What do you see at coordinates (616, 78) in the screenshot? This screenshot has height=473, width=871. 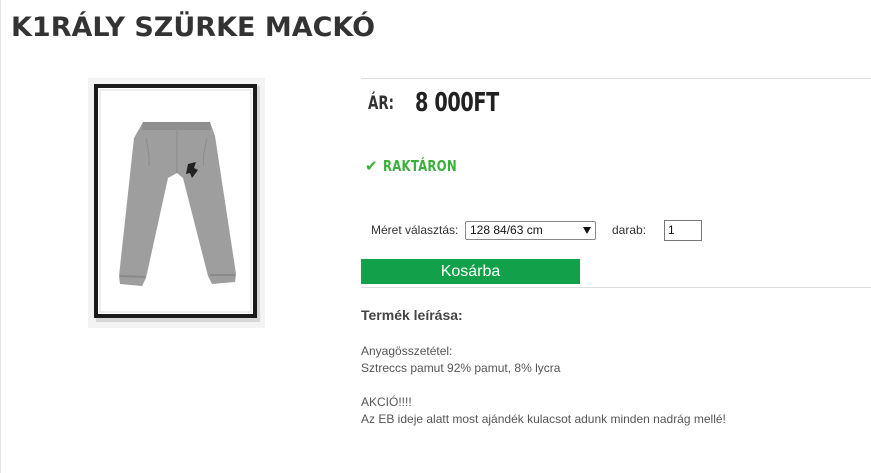 I see `top-divider` at bounding box center [616, 78].